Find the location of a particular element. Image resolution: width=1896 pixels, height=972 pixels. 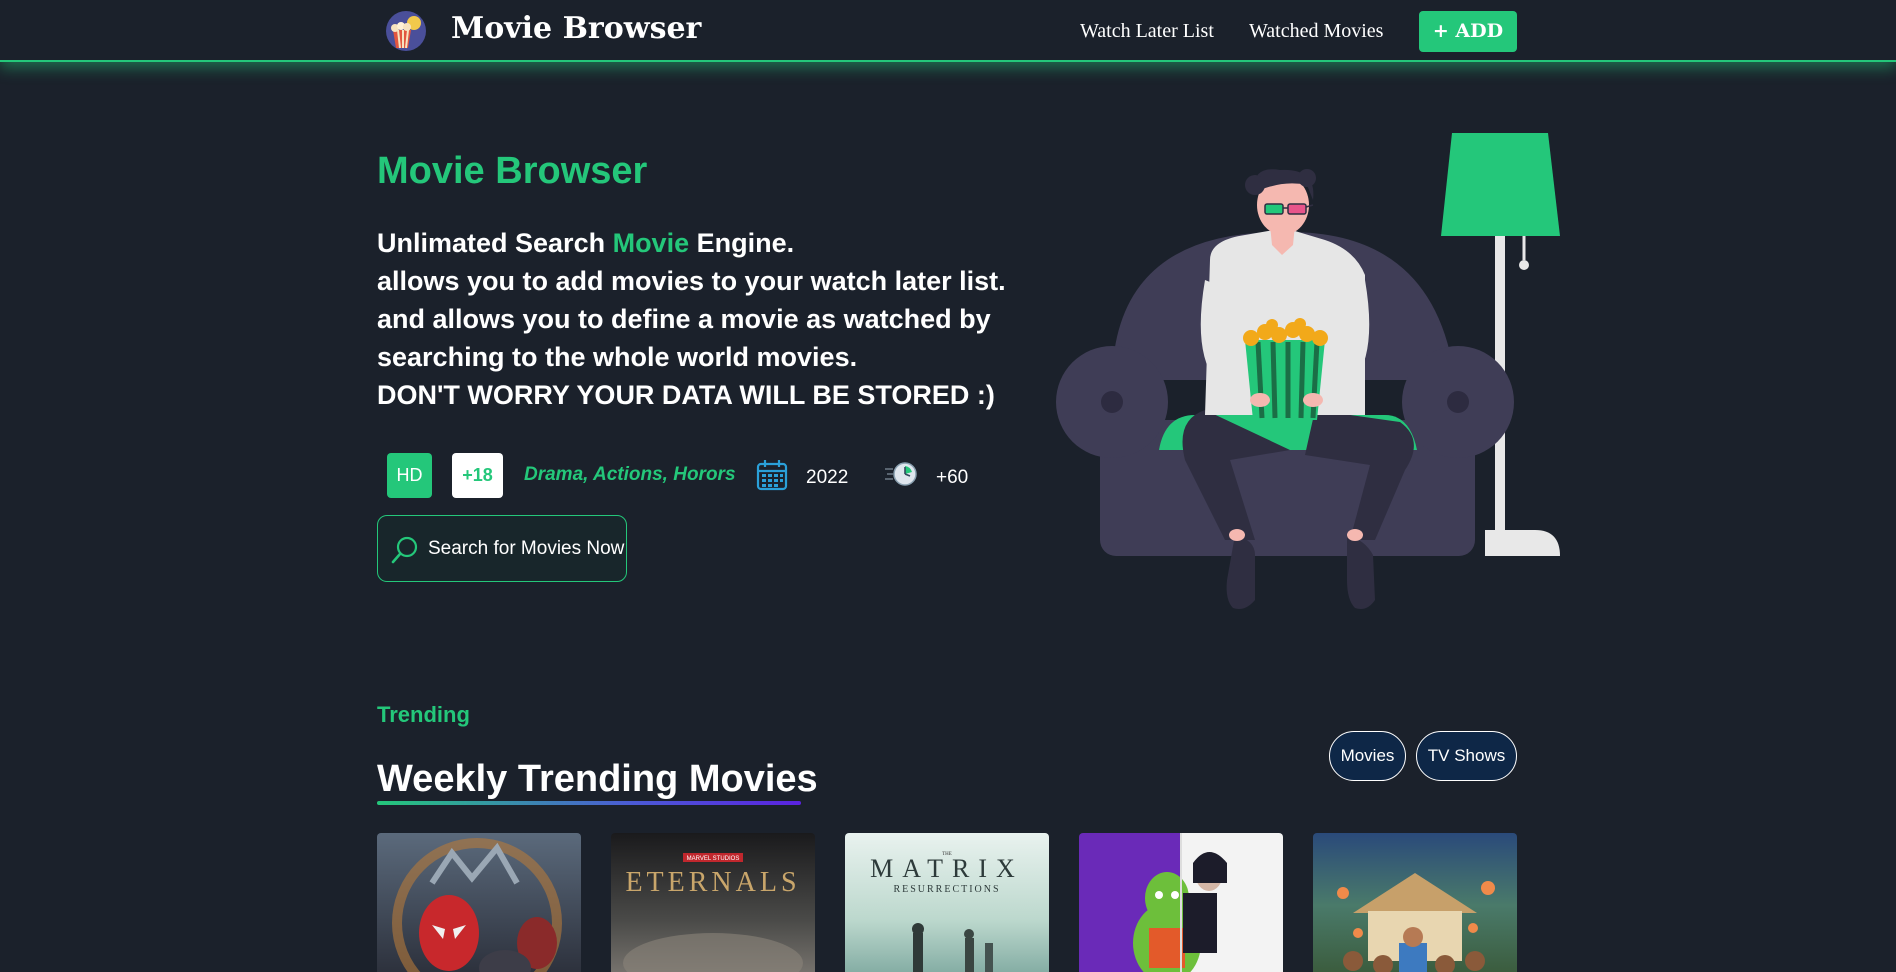

spider-man-poster-image is located at coordinates (479, 902).